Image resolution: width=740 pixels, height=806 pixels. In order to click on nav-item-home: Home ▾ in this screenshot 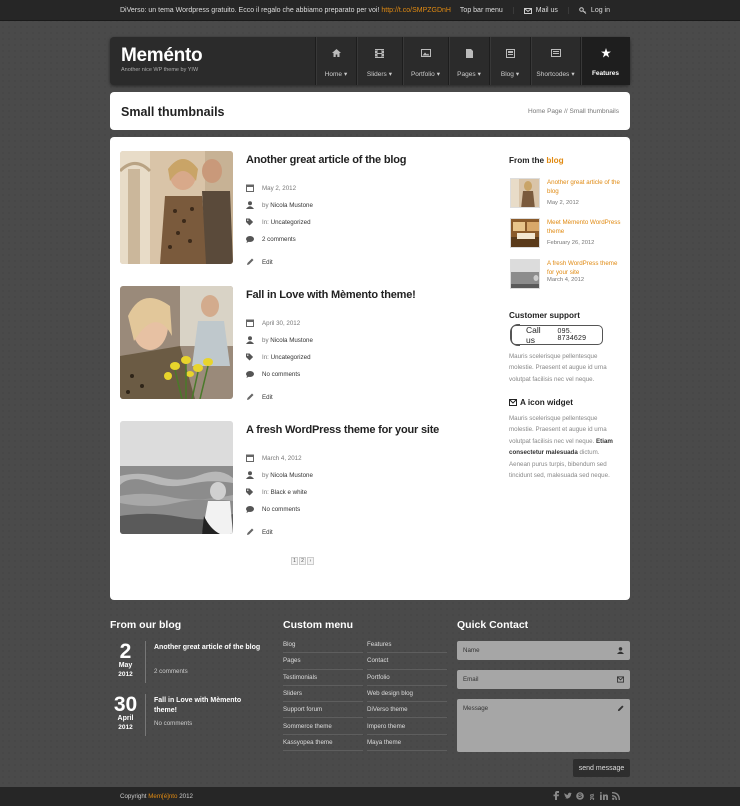, I will do `click(335, 61)`.